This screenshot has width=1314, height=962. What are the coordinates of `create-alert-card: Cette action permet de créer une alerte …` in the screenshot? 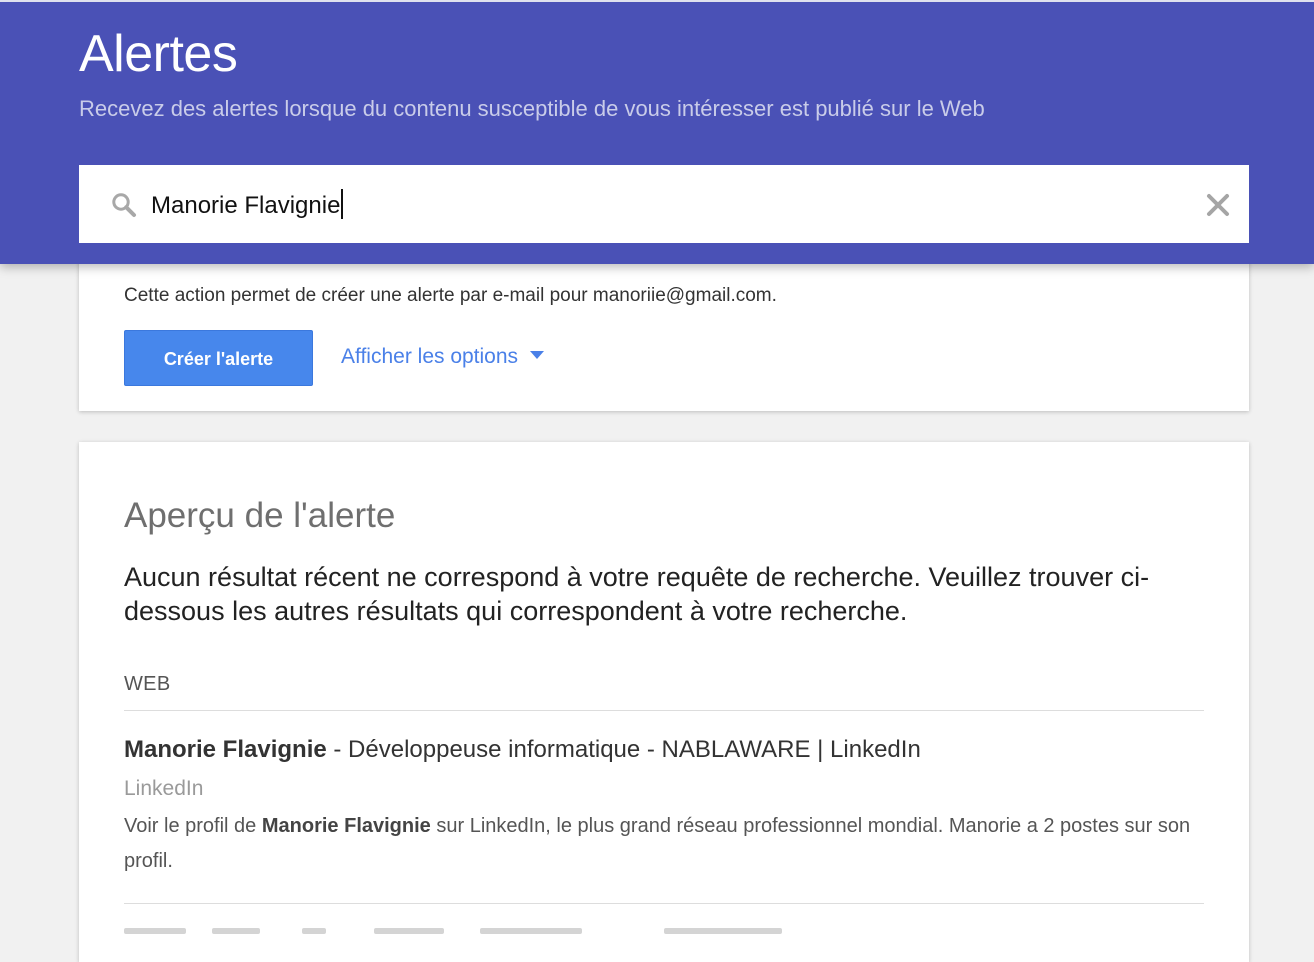 It's located at (664, 330).